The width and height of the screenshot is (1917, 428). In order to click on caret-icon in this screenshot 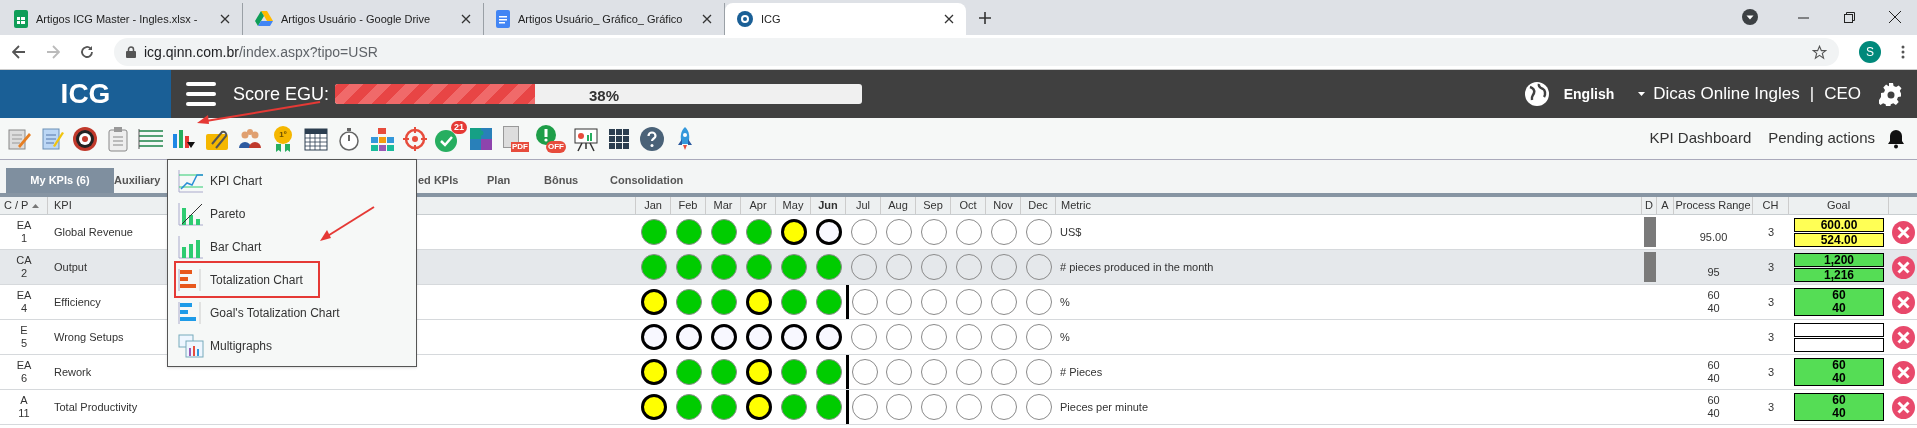, I will do `click(1642, 94)`.